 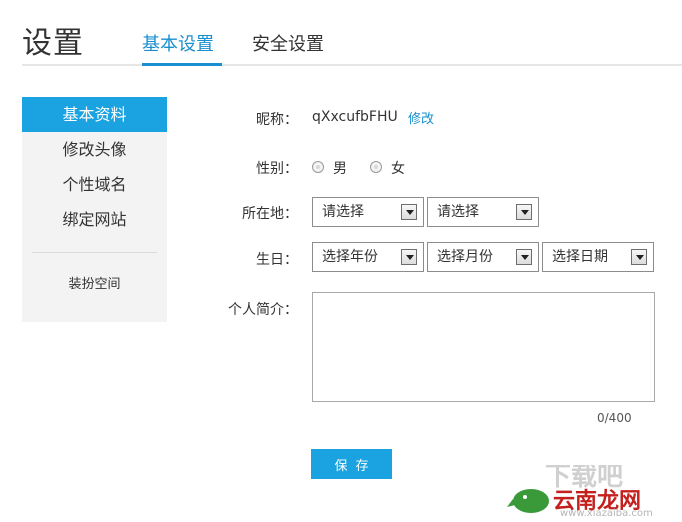 What do you see at coordinates (94, 284) in the screenshot?
I see `sidebar-item-decorate-space: 装扮空间` at bounding box center [94, 284].